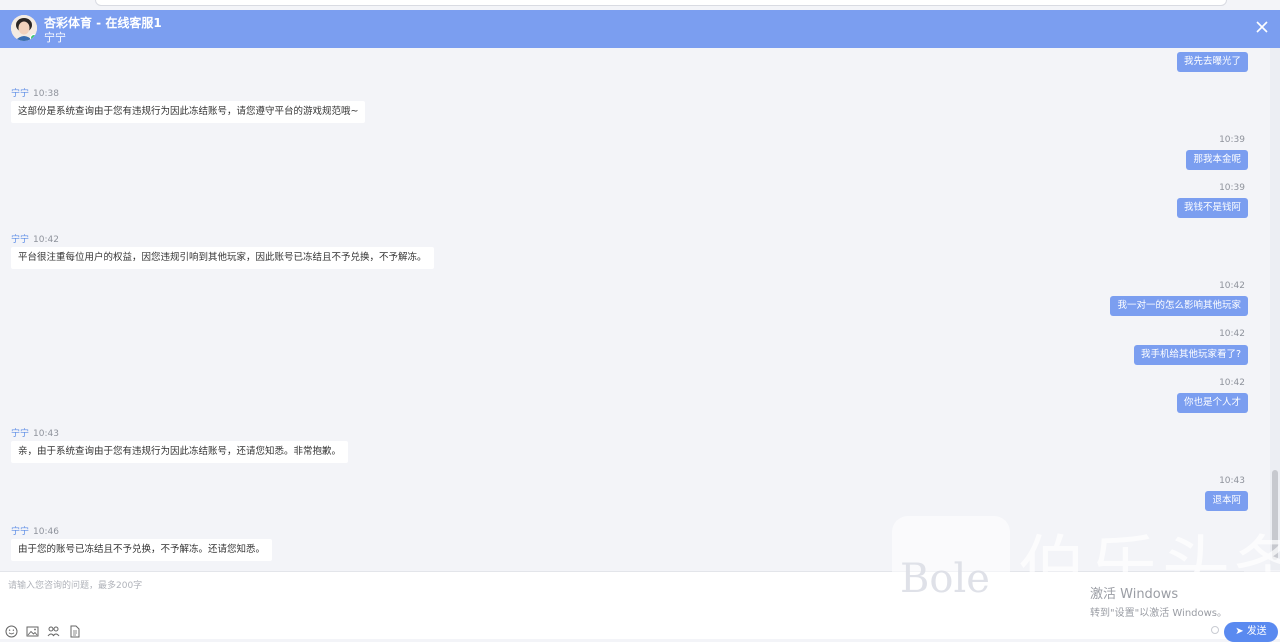 The height and width of the screenshot is (642, 1280). Describe the element at coordinates (1212, 208) in the screenshot. I see `message-bubble-self: 我钱不是钱阿` at that location.